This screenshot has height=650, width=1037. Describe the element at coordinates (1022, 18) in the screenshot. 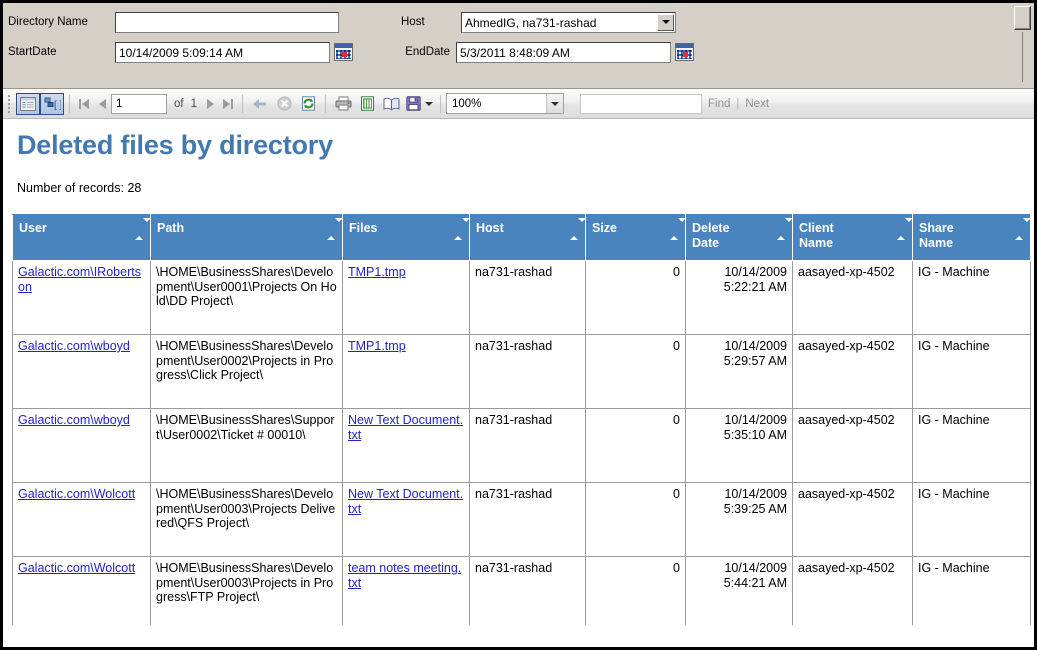

I see `scrollbar-thumb` at that location.